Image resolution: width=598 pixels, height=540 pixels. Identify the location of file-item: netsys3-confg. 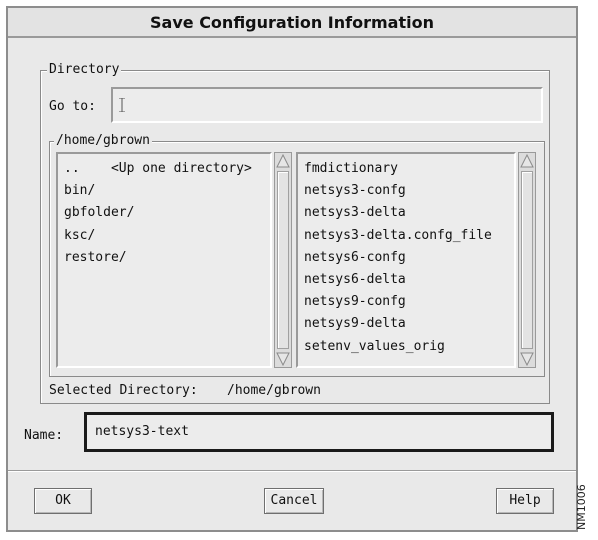
(409, 191).